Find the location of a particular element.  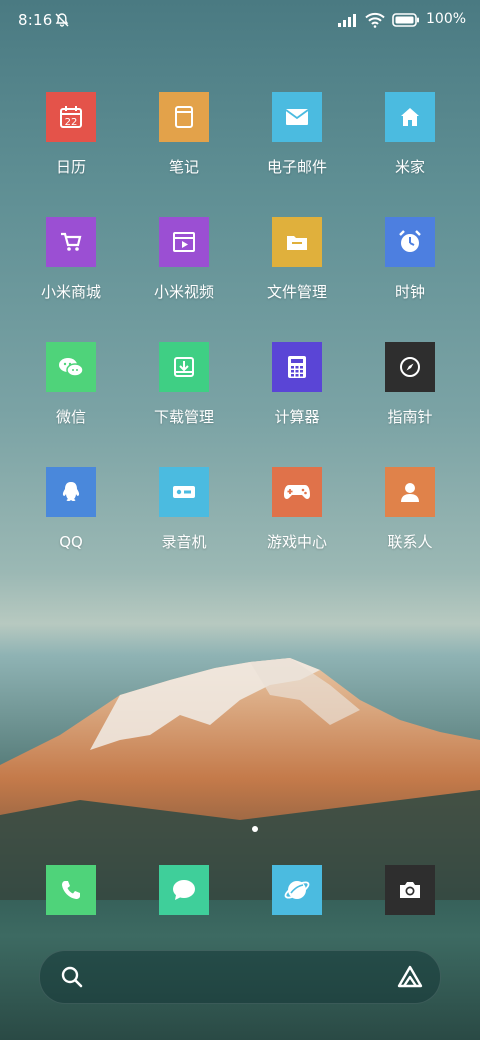

download-icon is located at coordinates (184, 367).